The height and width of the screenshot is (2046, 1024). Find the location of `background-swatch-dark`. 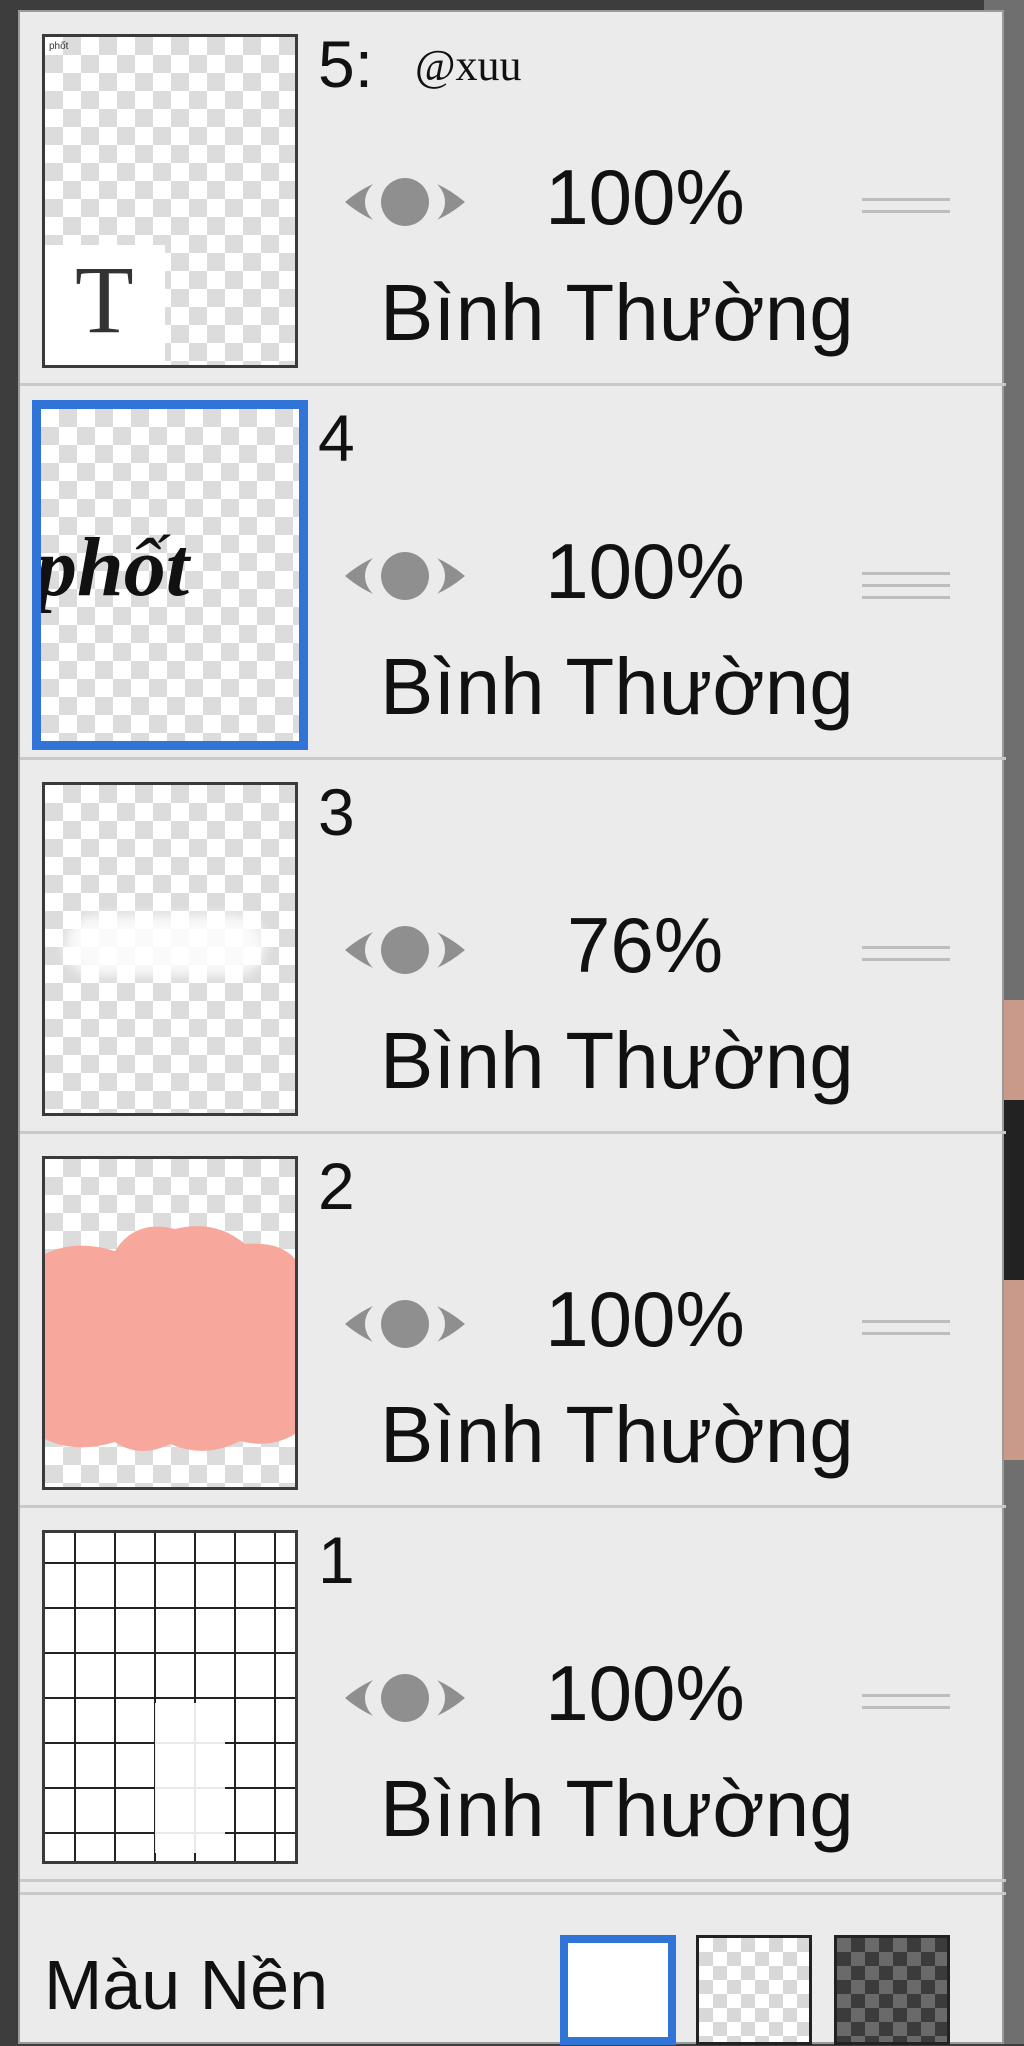

background-swatch-dark is located at coordinates (892, 1990).